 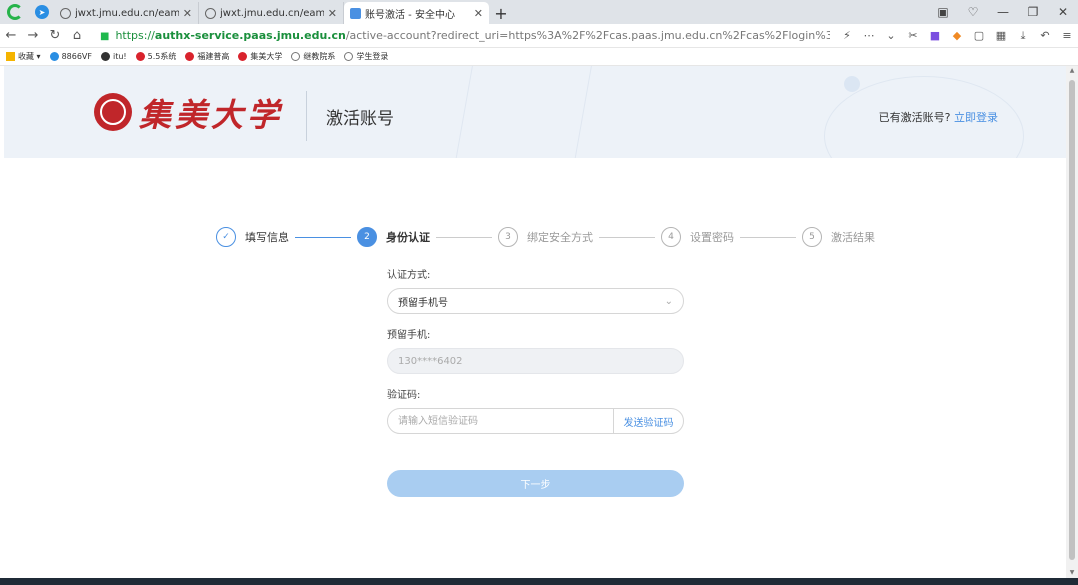 I want to click on browser-tab-3: 账号激活 - 安全中心 ✕, so click(x=416, y=13).